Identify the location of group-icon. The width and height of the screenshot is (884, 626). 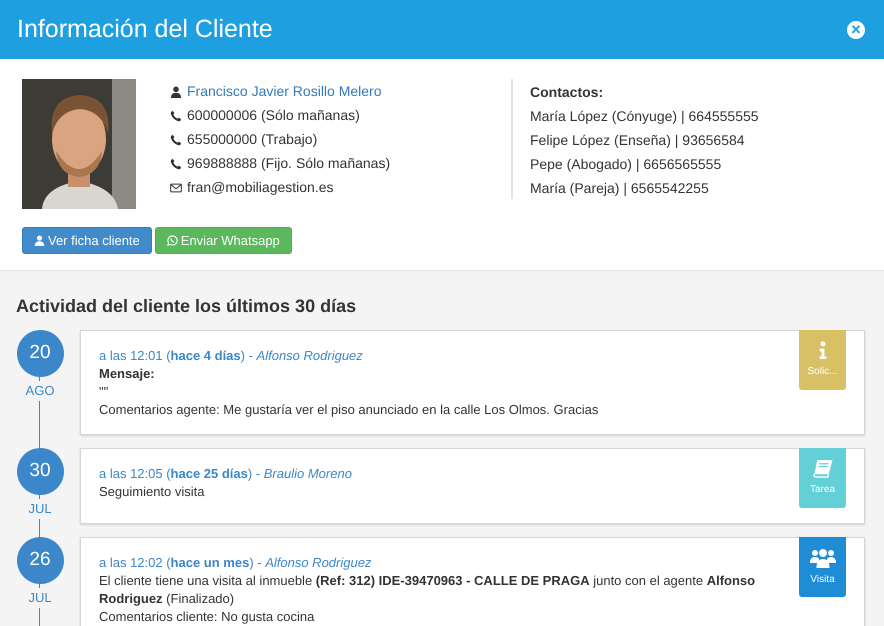
(823, 558).